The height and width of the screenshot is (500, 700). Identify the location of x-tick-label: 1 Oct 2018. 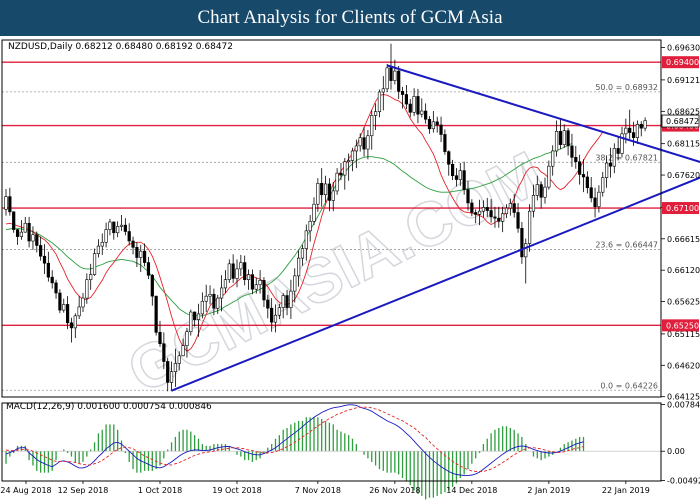
(160, 490).